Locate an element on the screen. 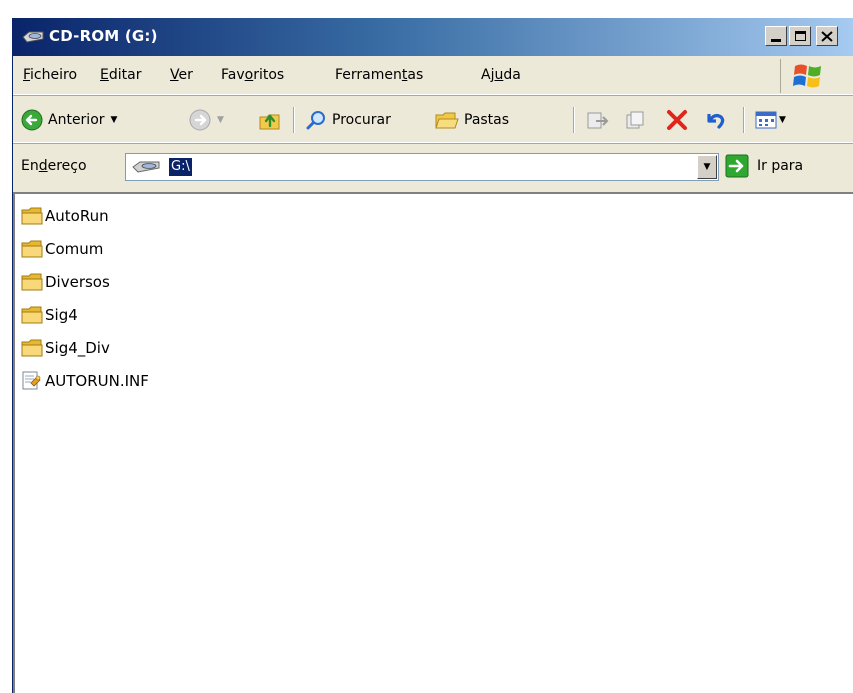 This screenshot has width=853, height=693. folders-icon is located at coordinates (447, 120).